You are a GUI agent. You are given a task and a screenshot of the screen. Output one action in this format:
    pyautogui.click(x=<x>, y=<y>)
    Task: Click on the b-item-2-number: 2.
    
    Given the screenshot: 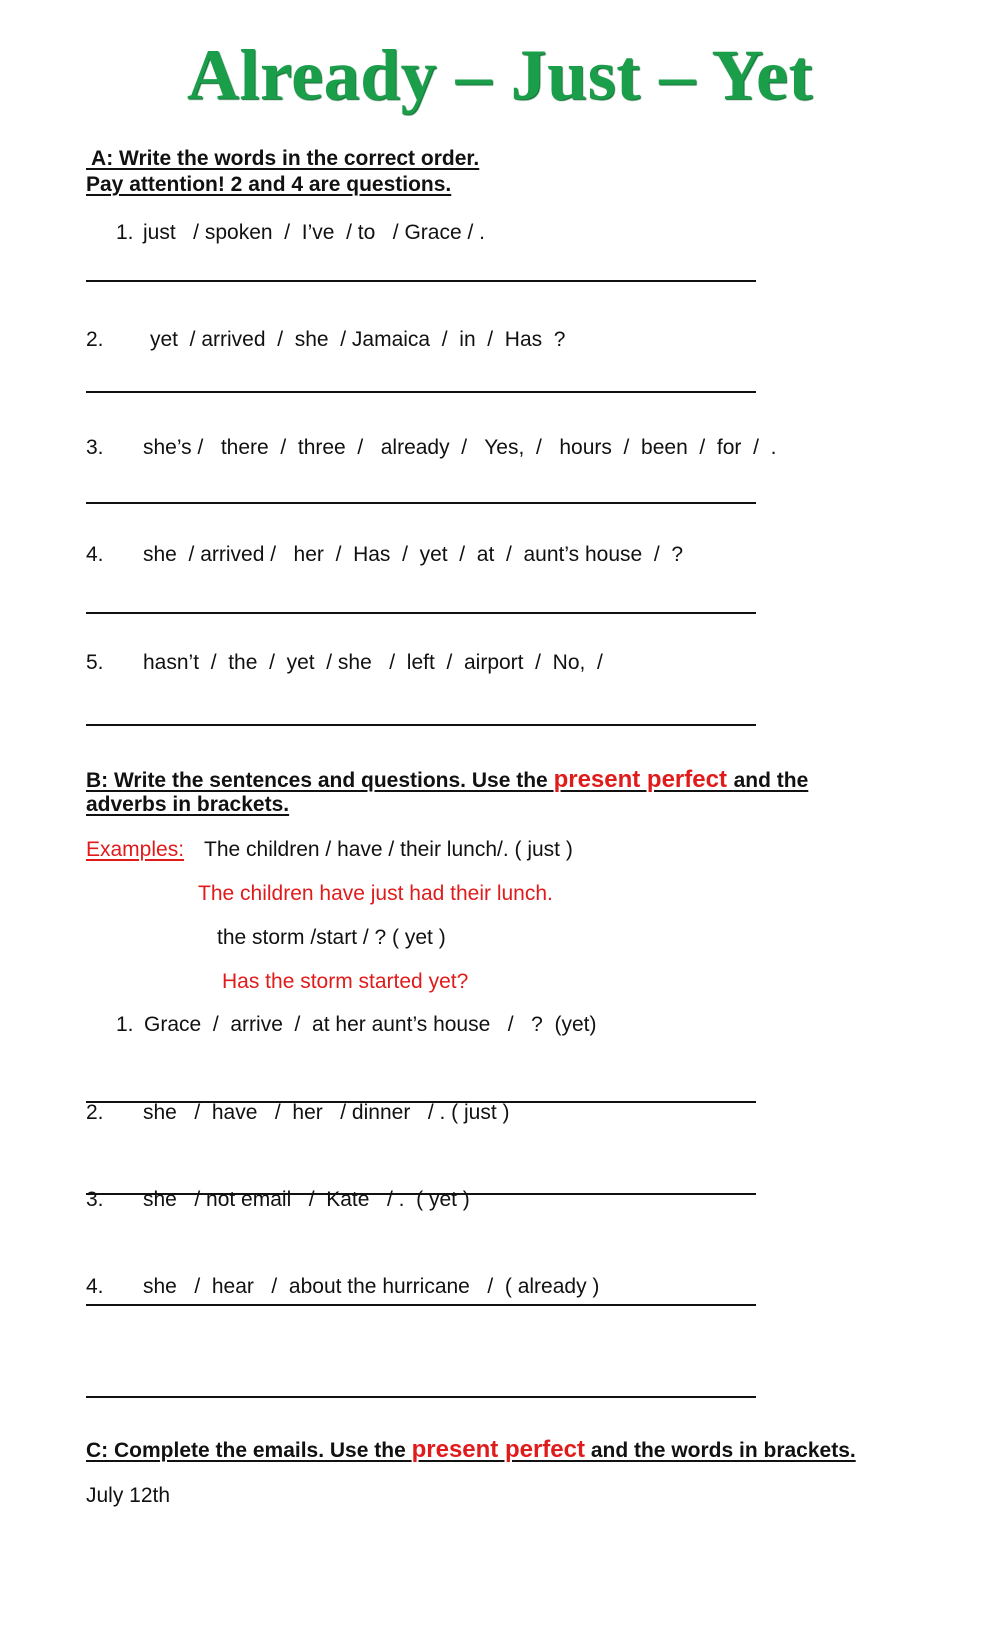 What is the action you would take?
    pyautogui.click(x=95, y=1112)
    